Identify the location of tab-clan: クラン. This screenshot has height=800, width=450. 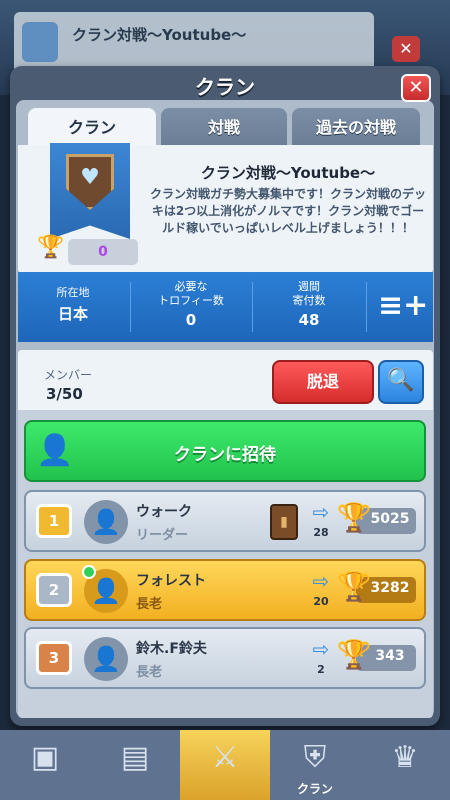
(92, 128).